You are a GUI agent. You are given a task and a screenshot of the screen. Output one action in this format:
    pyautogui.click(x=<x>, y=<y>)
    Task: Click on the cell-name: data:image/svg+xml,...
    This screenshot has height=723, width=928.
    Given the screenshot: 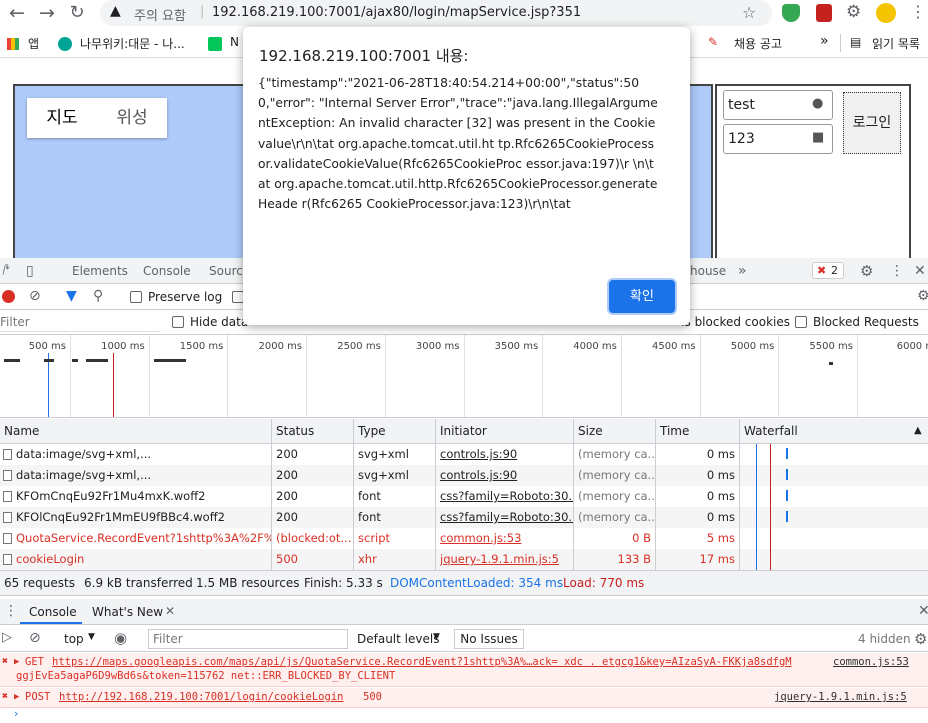 What is the action you would take?
    pyautogui.click(x=136, y=454)
    